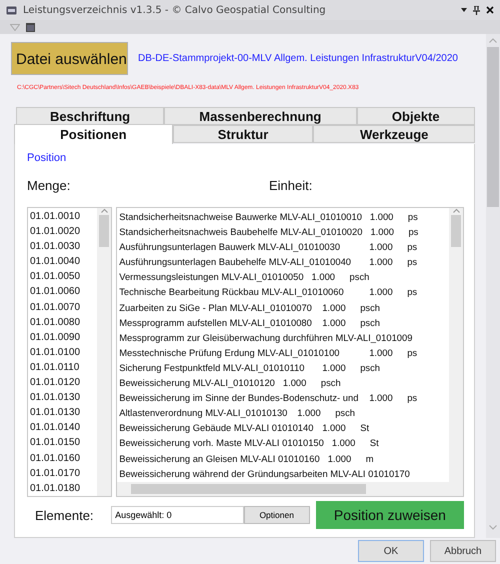  Describe the element at coordinates (11, 10) in the screenshot. I see `app-icon` at that location.